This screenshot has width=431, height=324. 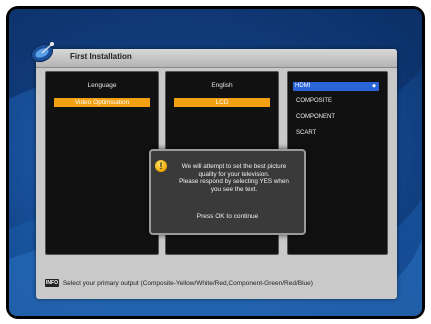 I want to click on satellite-dish-icon, so click(x=42, y=52).